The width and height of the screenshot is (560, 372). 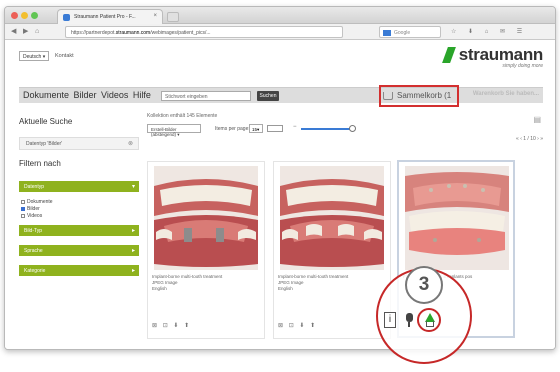 What do you see at coordinates (448, 55) in the screenshot?
I see `logo-mark-icon` at bounding box center [448, 55].